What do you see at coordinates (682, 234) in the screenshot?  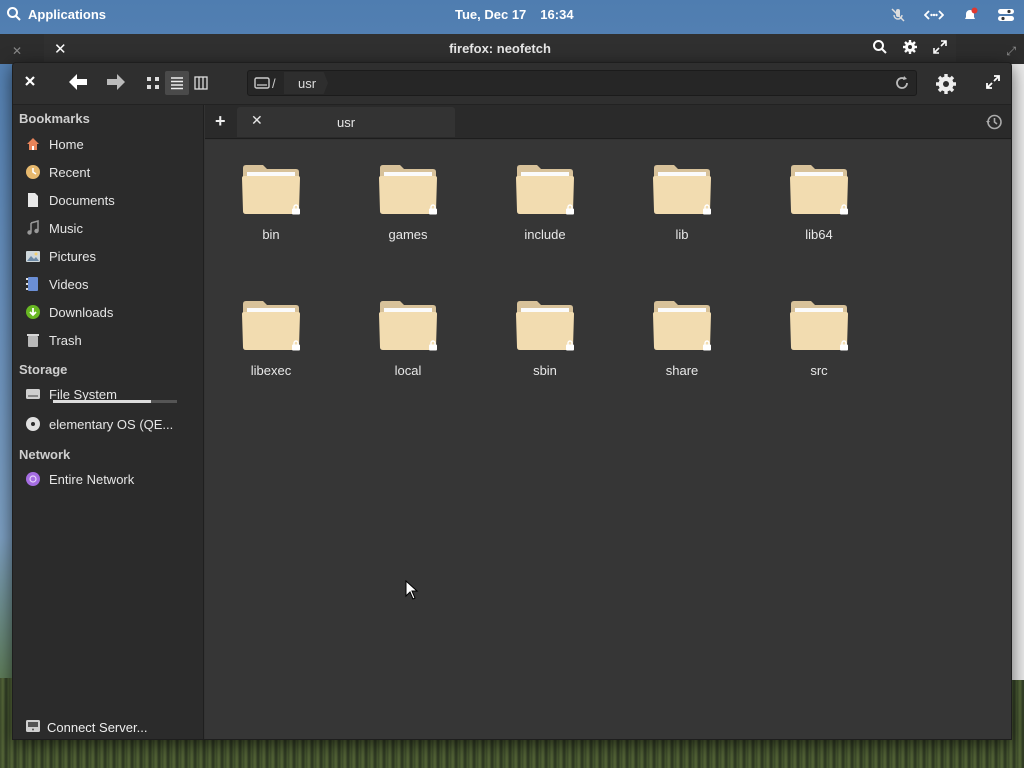 I see `folder-label: lib` at bounding box center [682, 234].